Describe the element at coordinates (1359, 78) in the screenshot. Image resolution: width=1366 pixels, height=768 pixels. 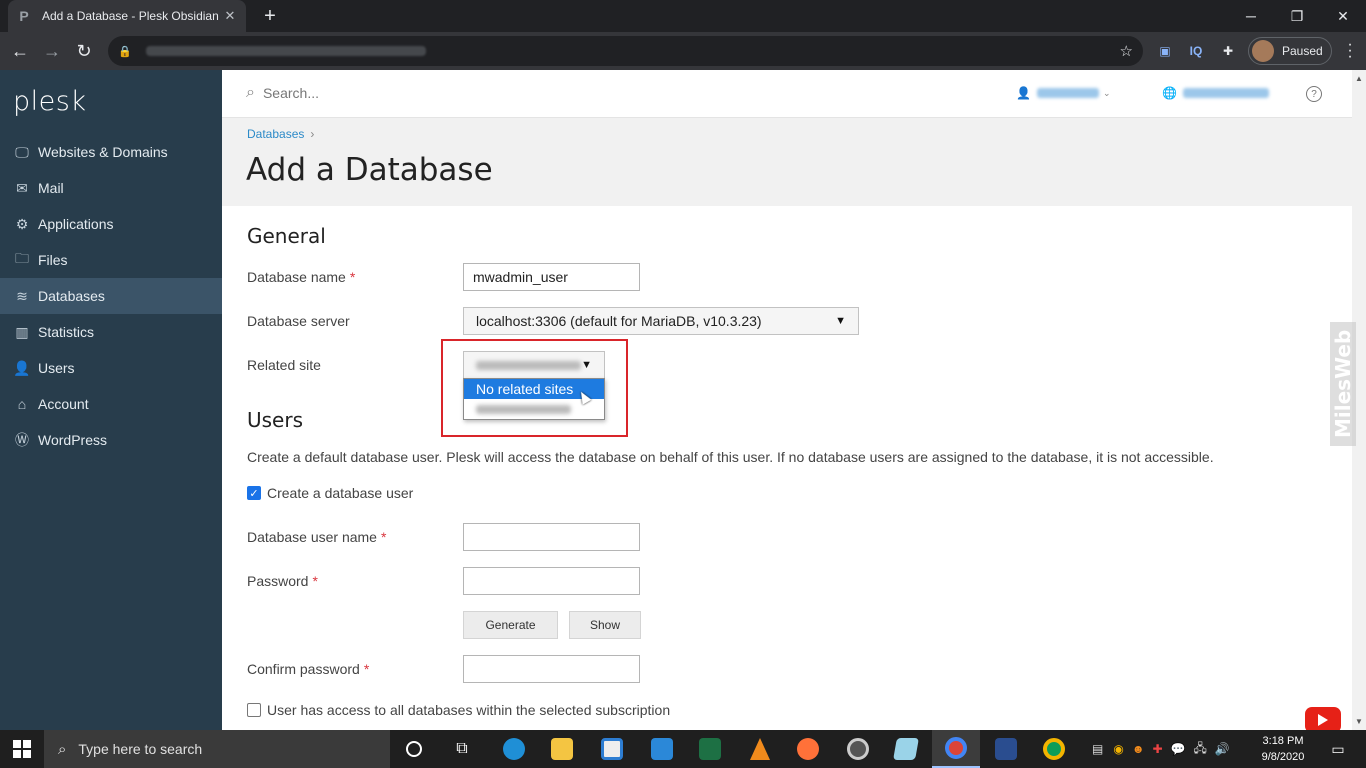
I see `scroll-up-icon: ▲` at that location.